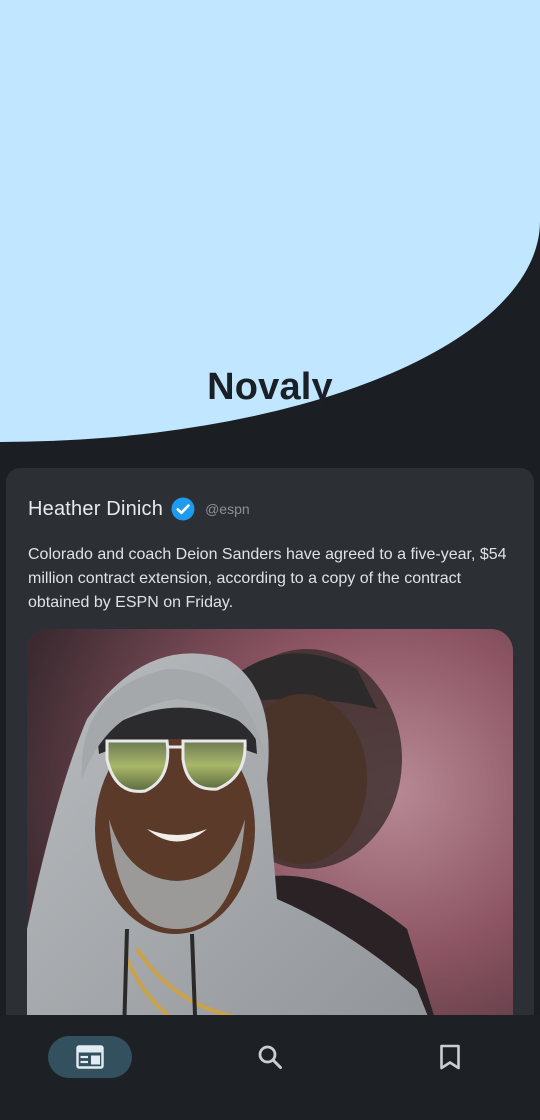 Image resolution: width=540 pixels, height=1120 pixels. What do you see at coordinates (227, 509) in the screenshot?
I see `author-handle: @espn` at bounding box center [227, 509].